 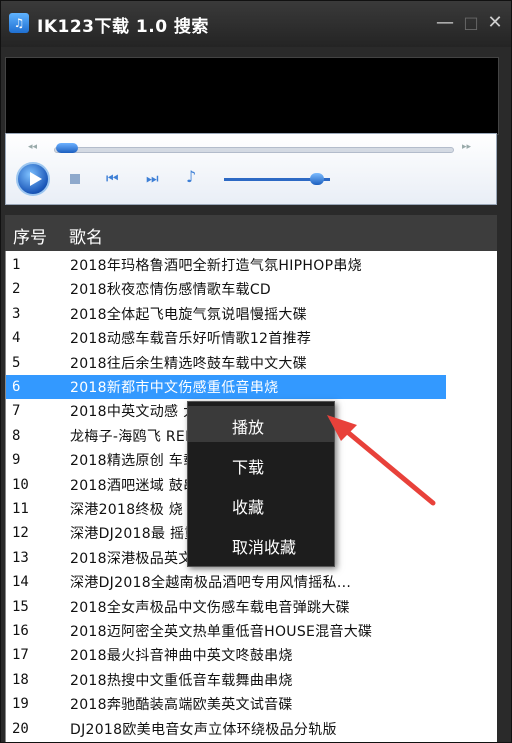 I want to click on menu-item-download: 下载, so click(x=261, y=464).